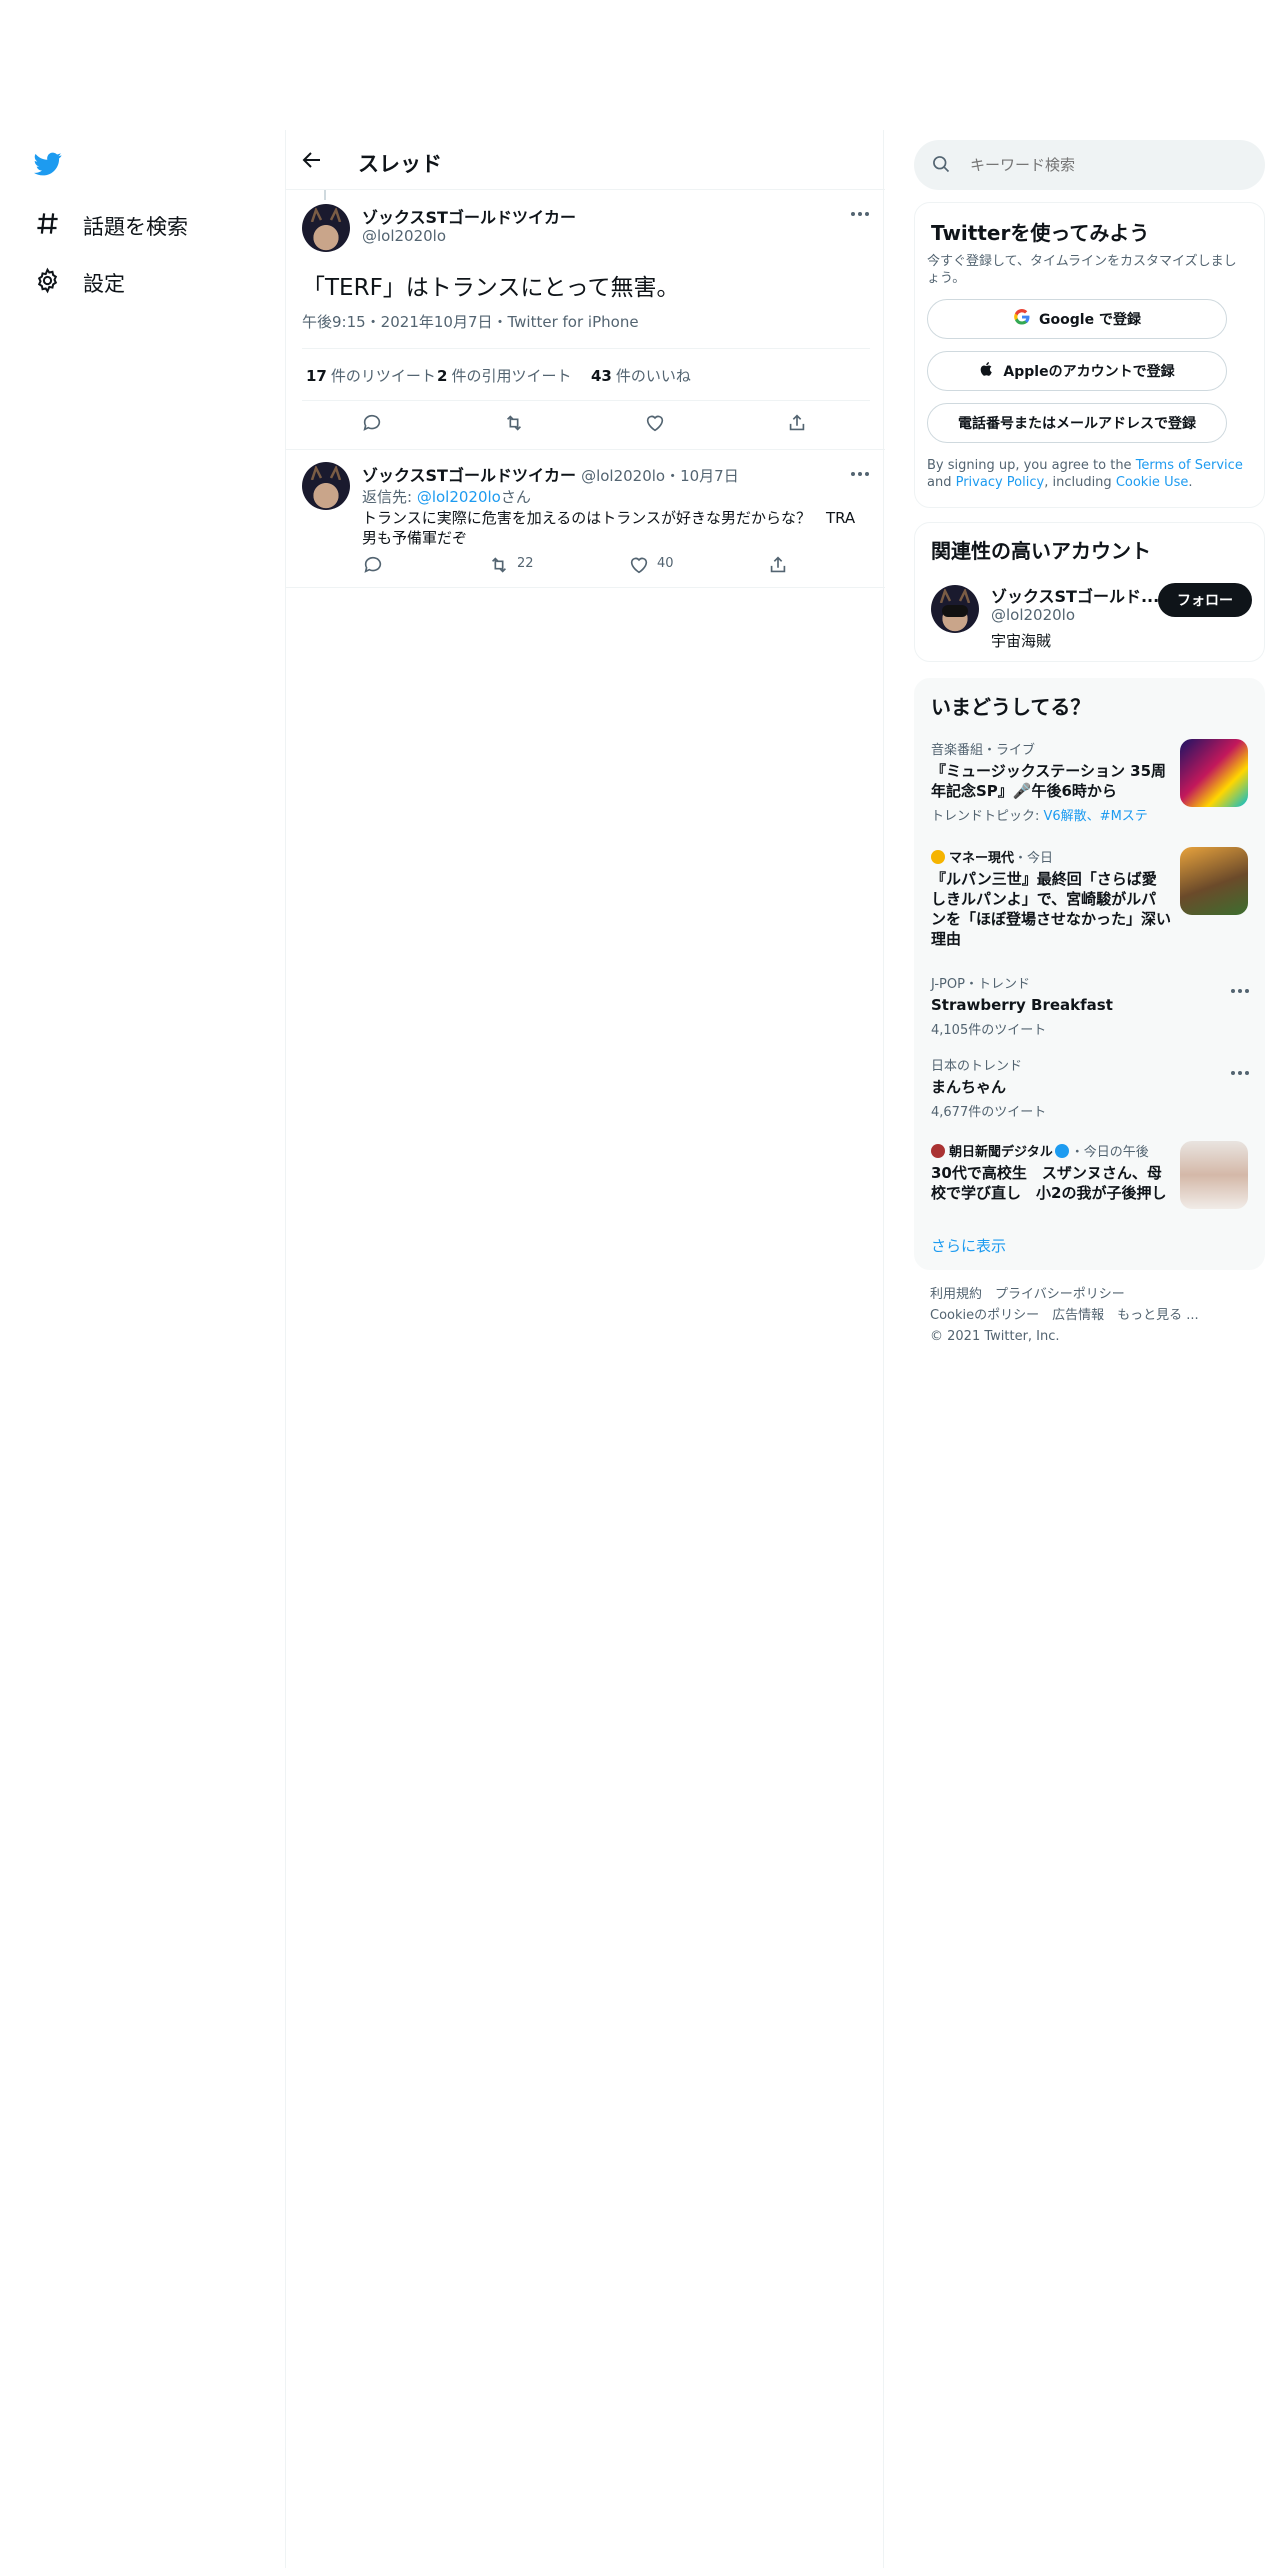 Image resolution: width=1284 pixels, height=2568 pixels. What do you see at coordinates (79, 283) in the screenshot?
I see `nav-settings: 設定` at bounding box center [79, 283].